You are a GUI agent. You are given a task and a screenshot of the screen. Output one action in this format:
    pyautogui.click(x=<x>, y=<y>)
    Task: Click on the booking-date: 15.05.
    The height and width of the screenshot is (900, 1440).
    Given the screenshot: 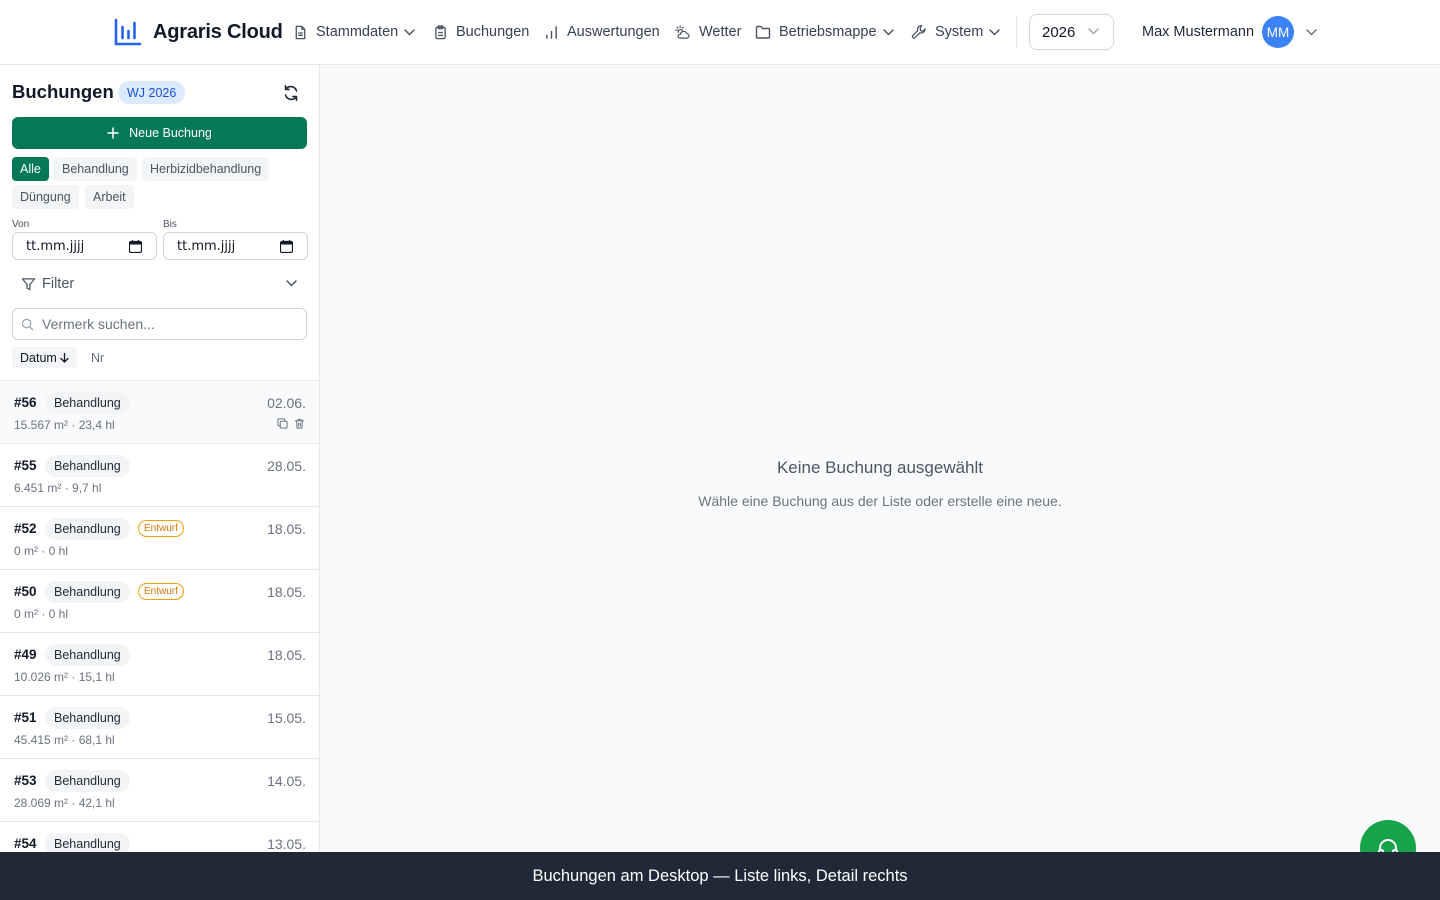 What is the action you would take?
    pyautogui.click(x=286, y=718)
    